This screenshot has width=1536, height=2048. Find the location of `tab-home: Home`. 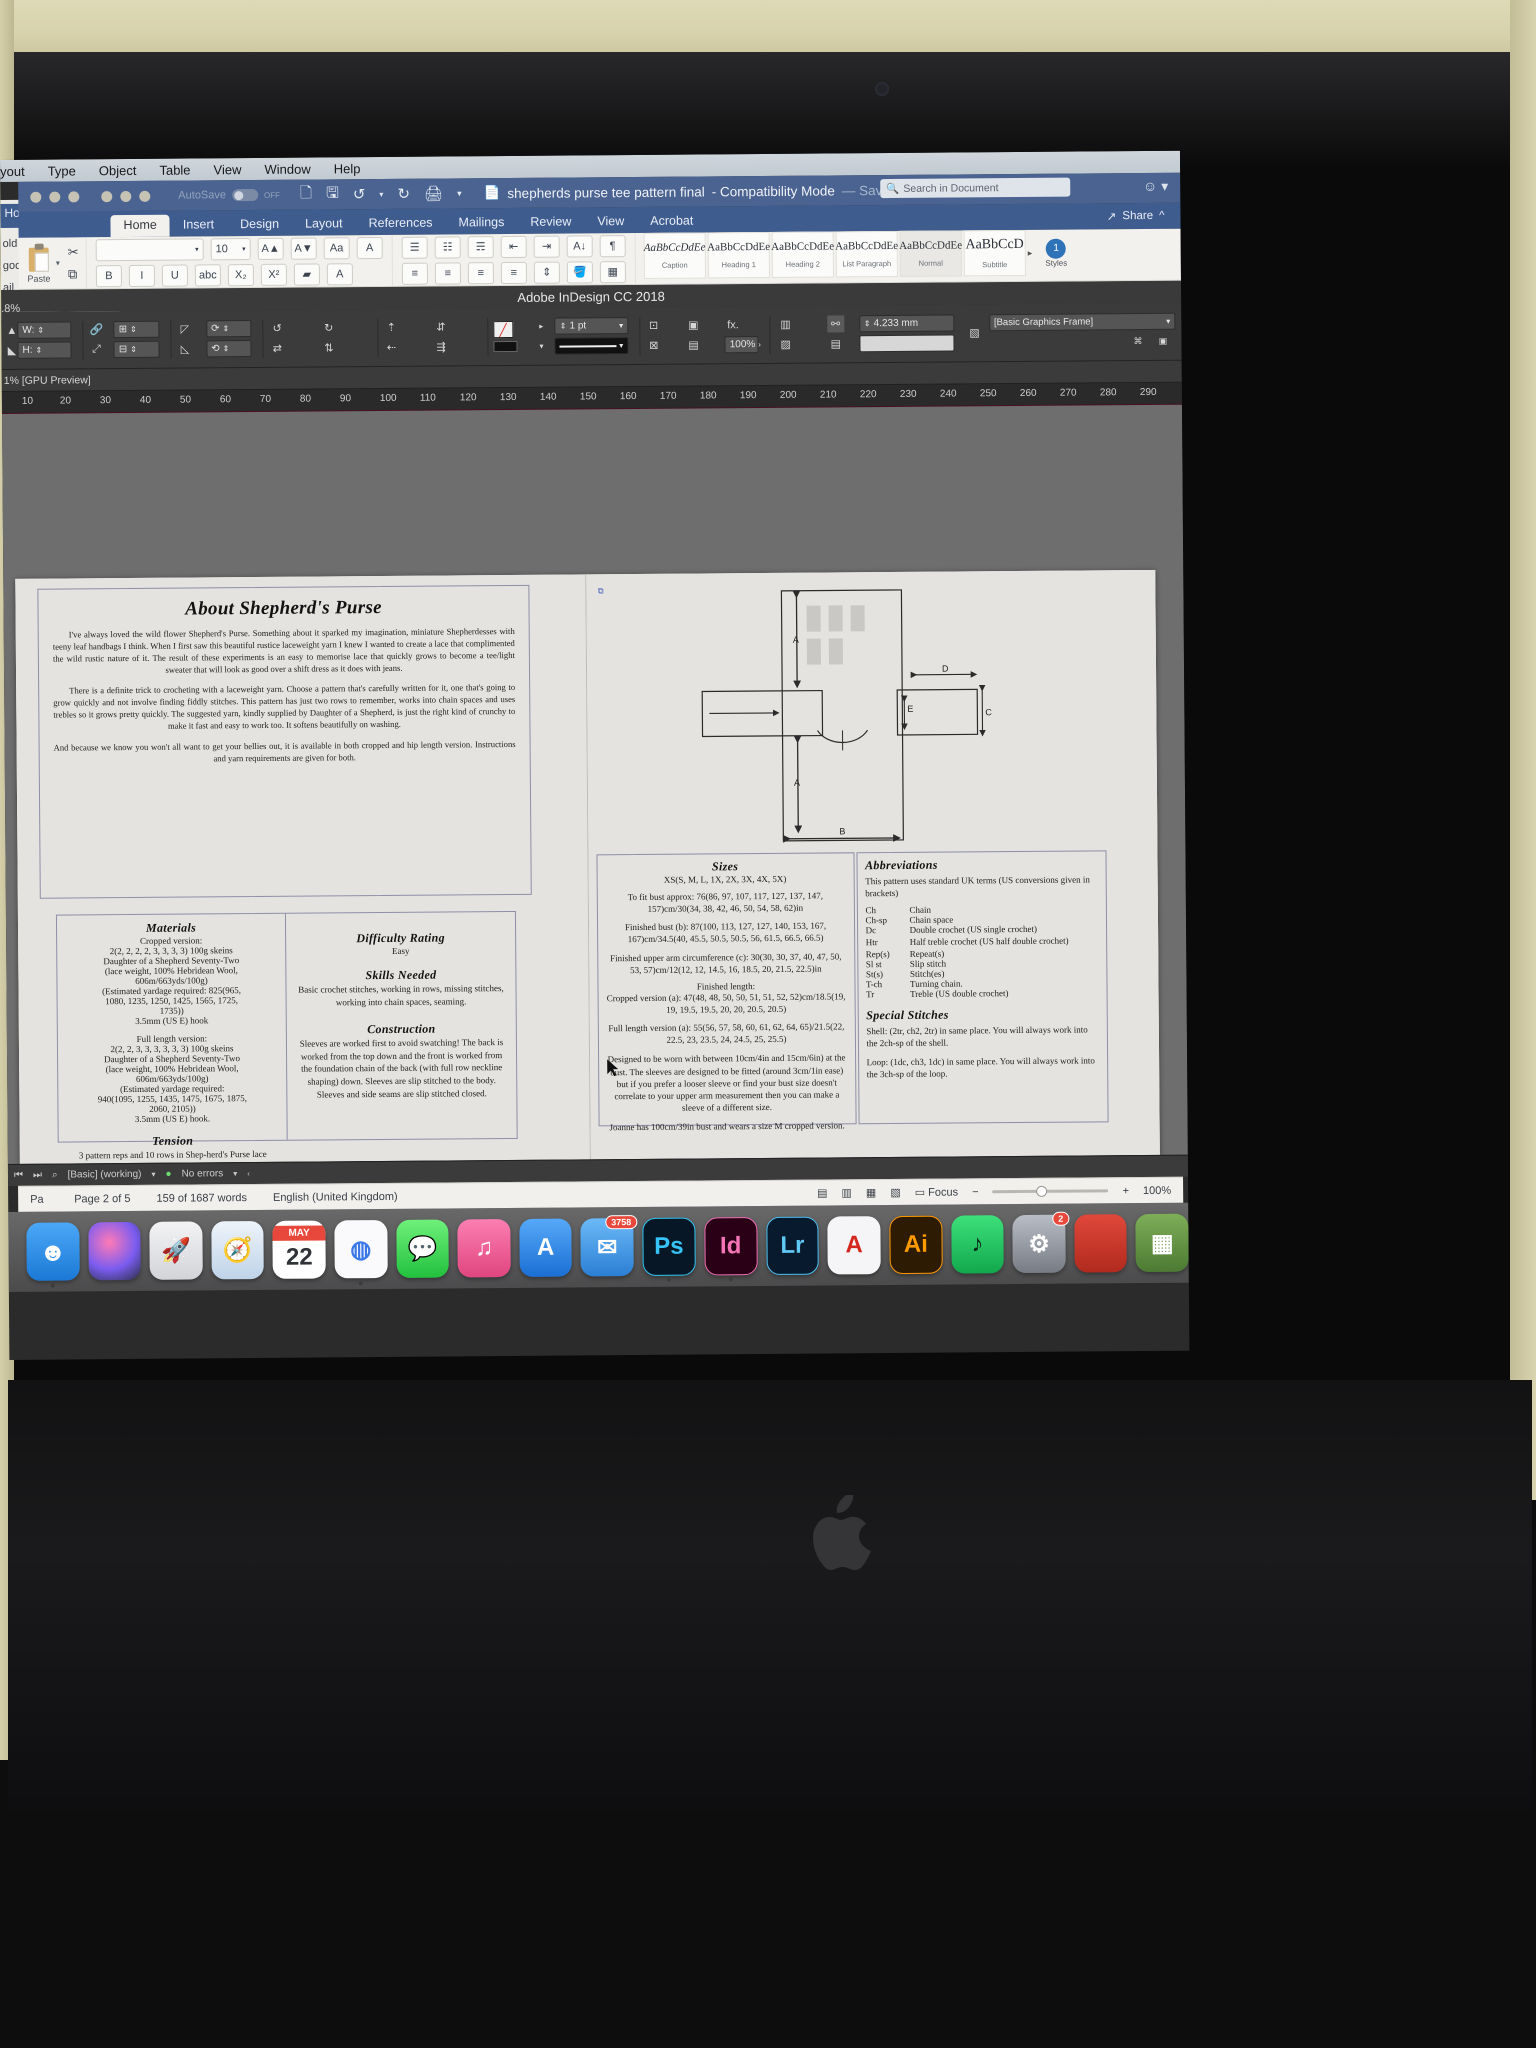

tab-home: Home is located at coordinates (140, 226).